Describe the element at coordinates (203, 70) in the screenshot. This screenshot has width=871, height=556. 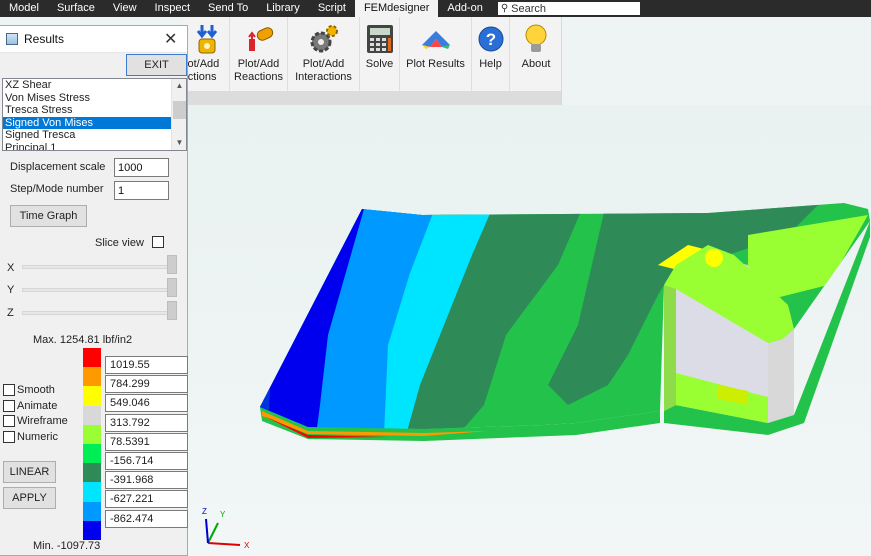
I see `actions-label: Plot/Add Actions` at that location.